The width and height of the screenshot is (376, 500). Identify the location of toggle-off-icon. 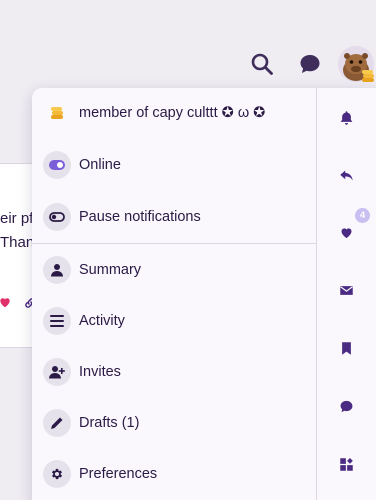
(57, 217).